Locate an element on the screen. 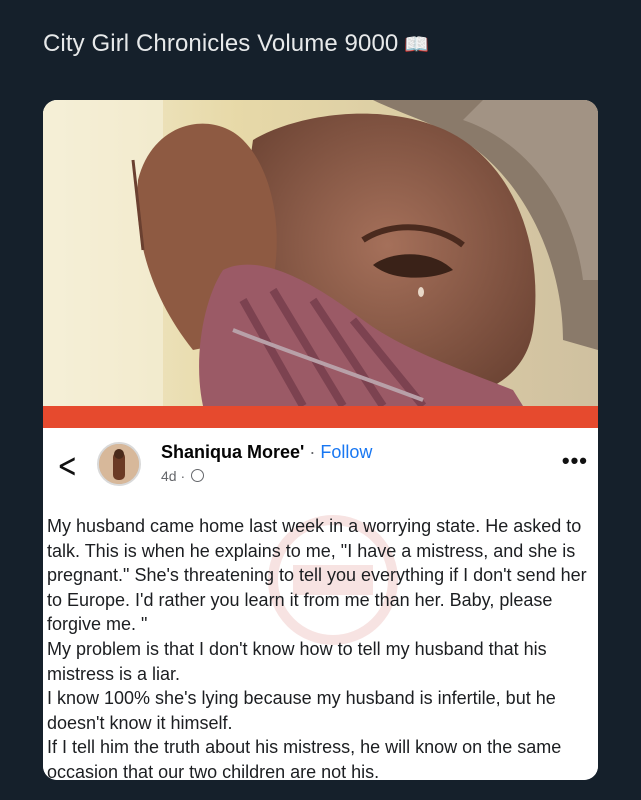 The image size is (641, 800). post-header: < Shaniqua Moree' · Follow 4d · ••• is located at coordinates (320, 469).